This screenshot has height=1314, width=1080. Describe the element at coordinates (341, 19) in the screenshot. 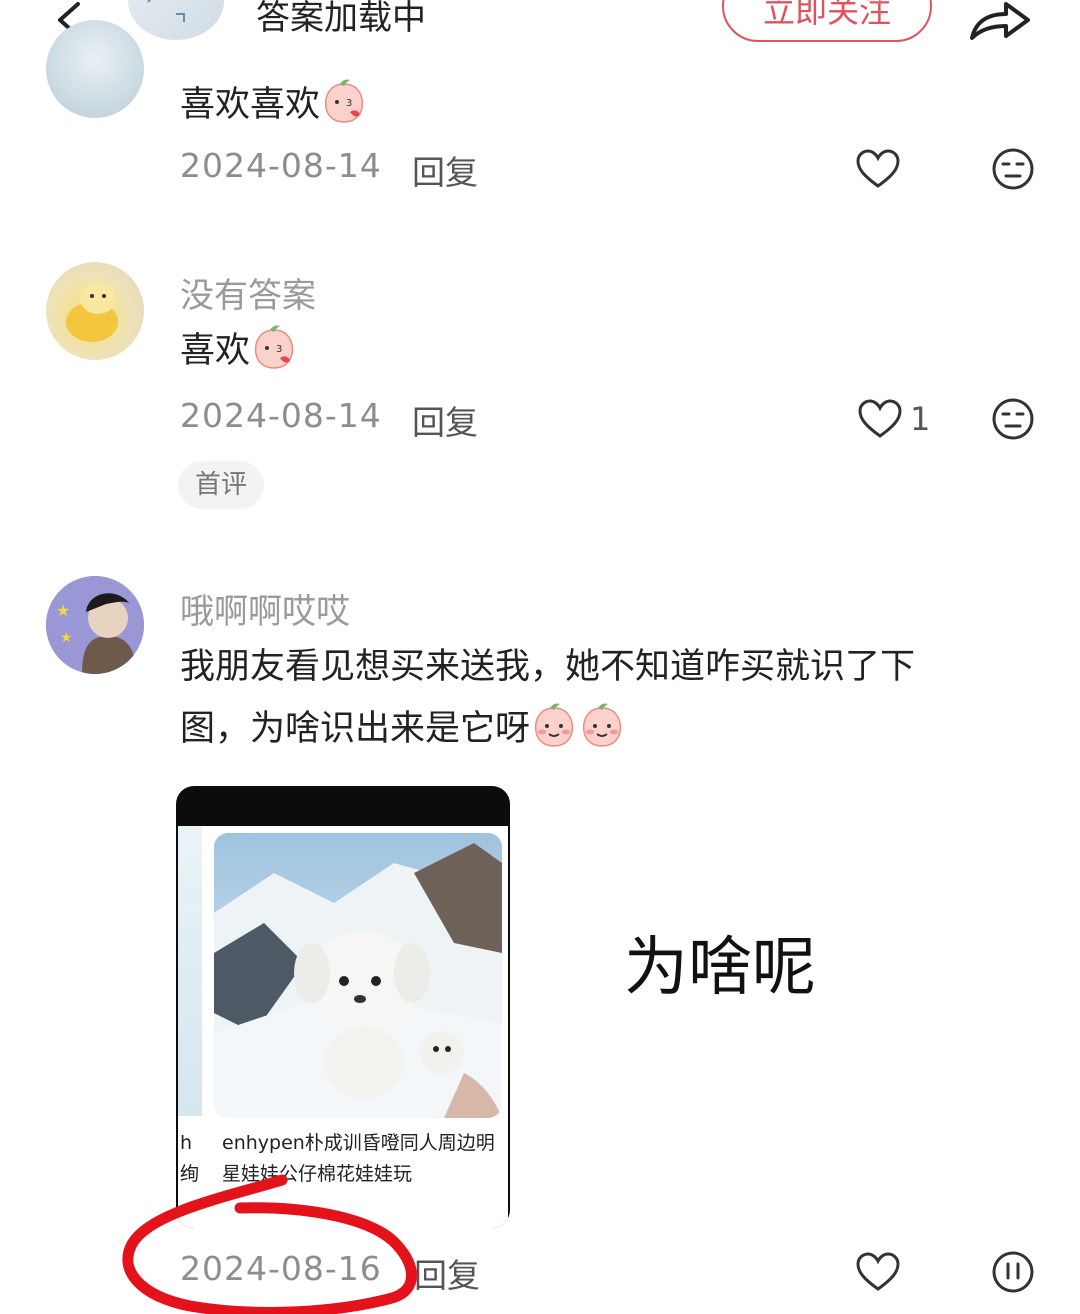

I see `page-title: 答案加载中` at that location.